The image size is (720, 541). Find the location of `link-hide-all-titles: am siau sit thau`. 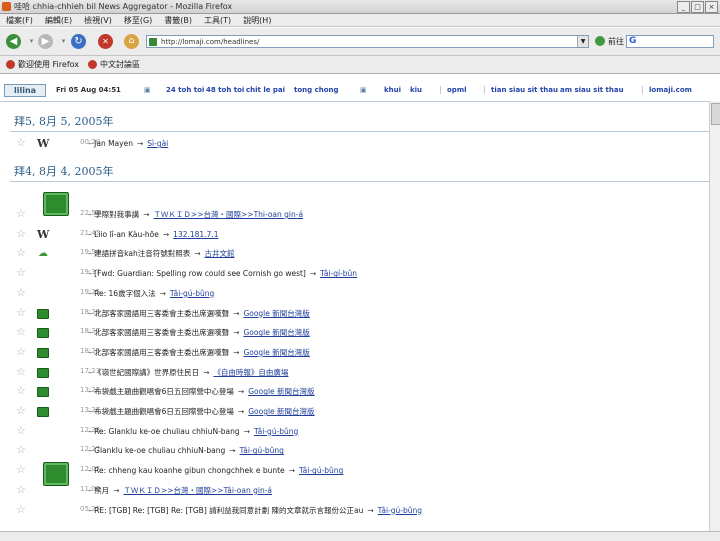

link-hide-all-titles: am siau sit thau is located at coordinates (592, 90).